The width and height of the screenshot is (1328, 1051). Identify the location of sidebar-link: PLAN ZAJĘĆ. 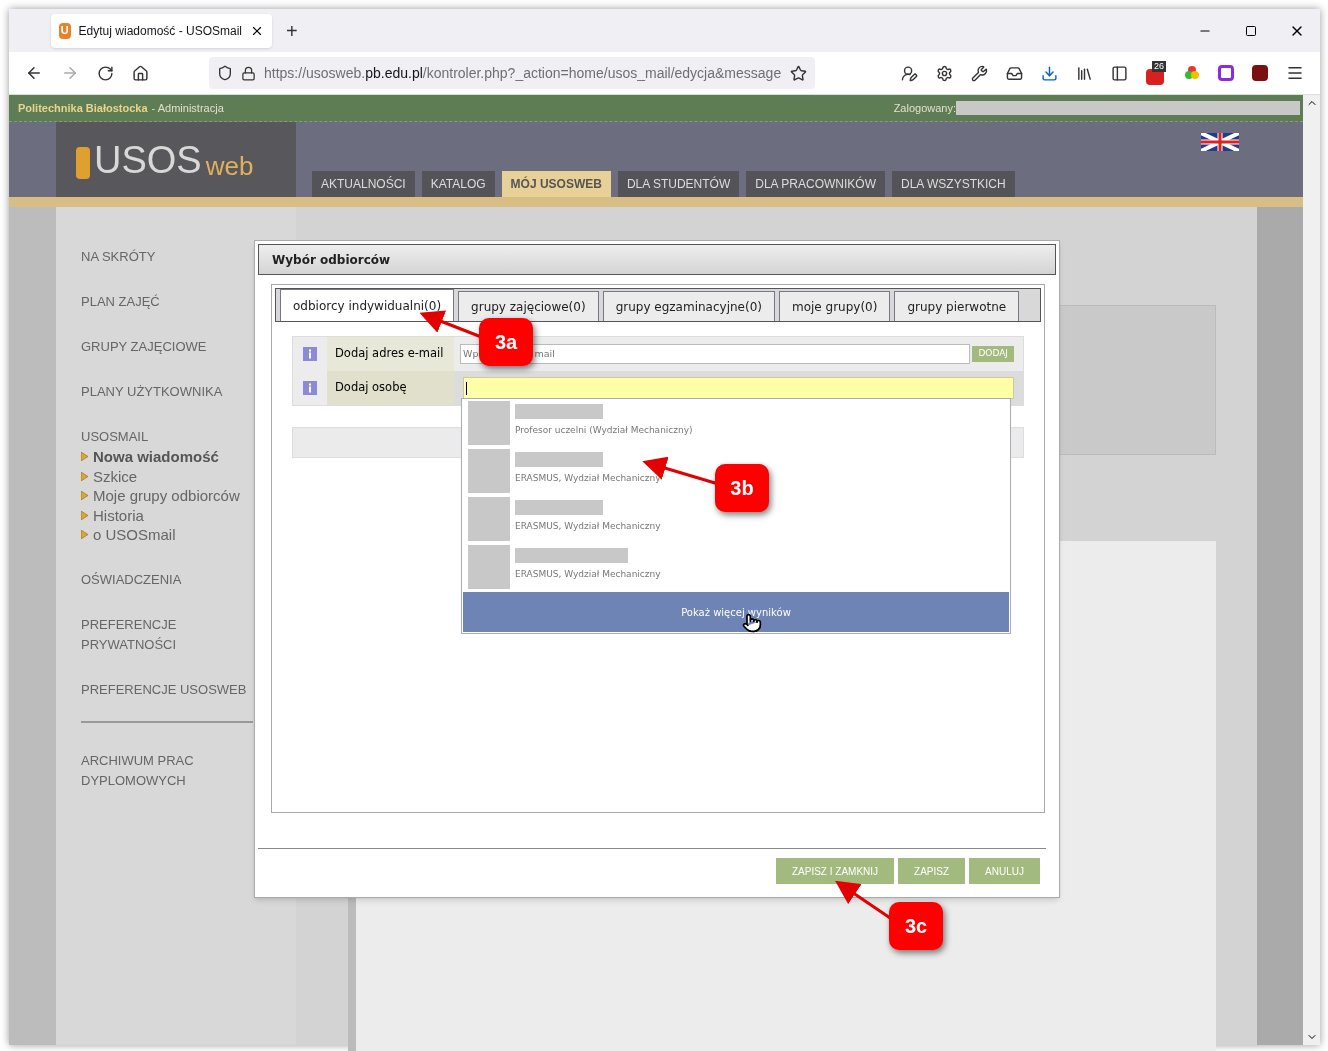
(167, 302).